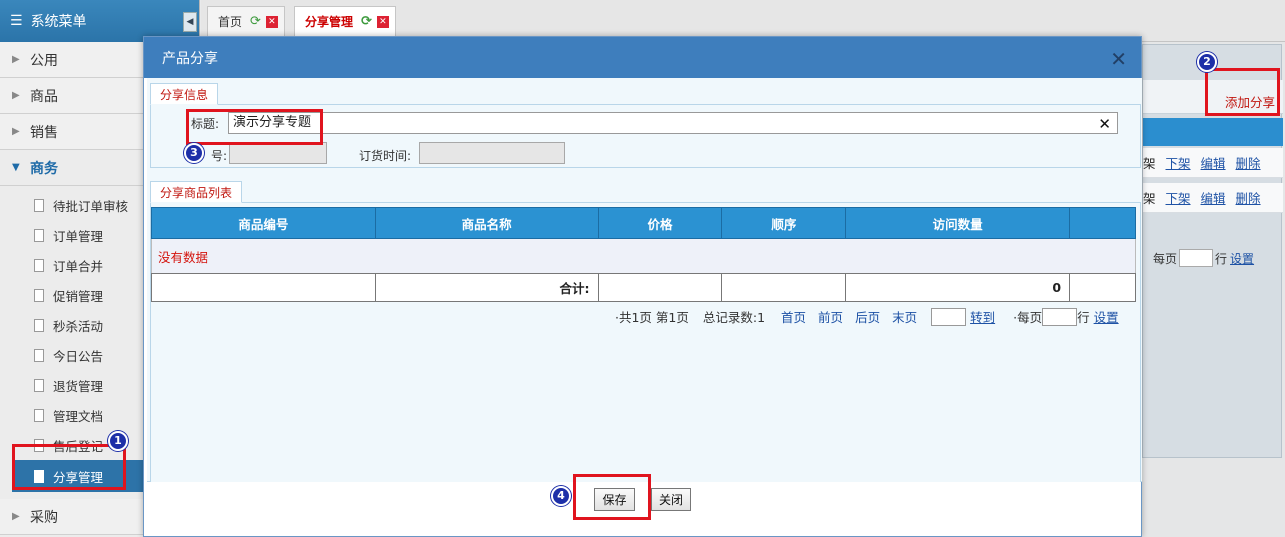 The image size is (1285, 537). What do you see at coordinates (44, 168) in the screenshot?
I see `category-label: 商务` at bounding box center [44, 168].